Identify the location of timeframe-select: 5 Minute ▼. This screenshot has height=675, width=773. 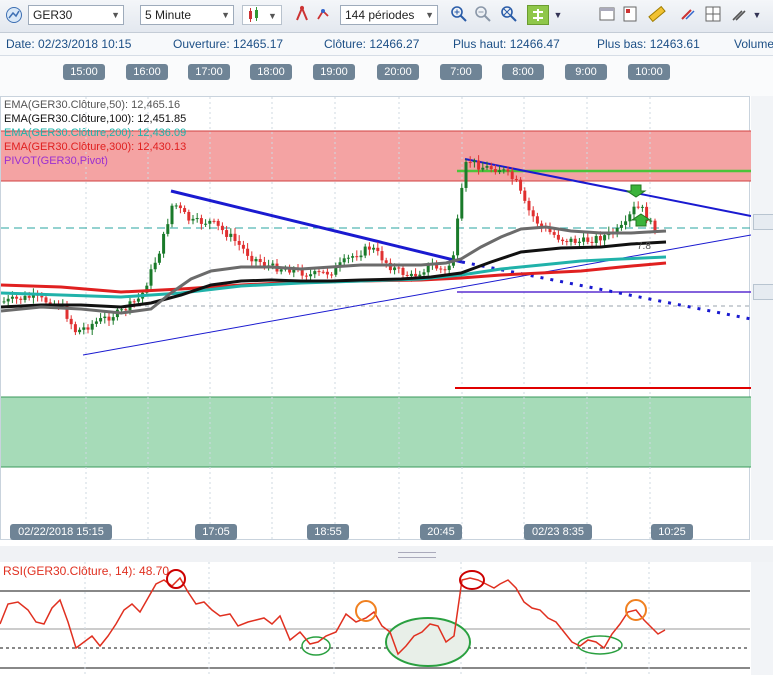
(187, 15).